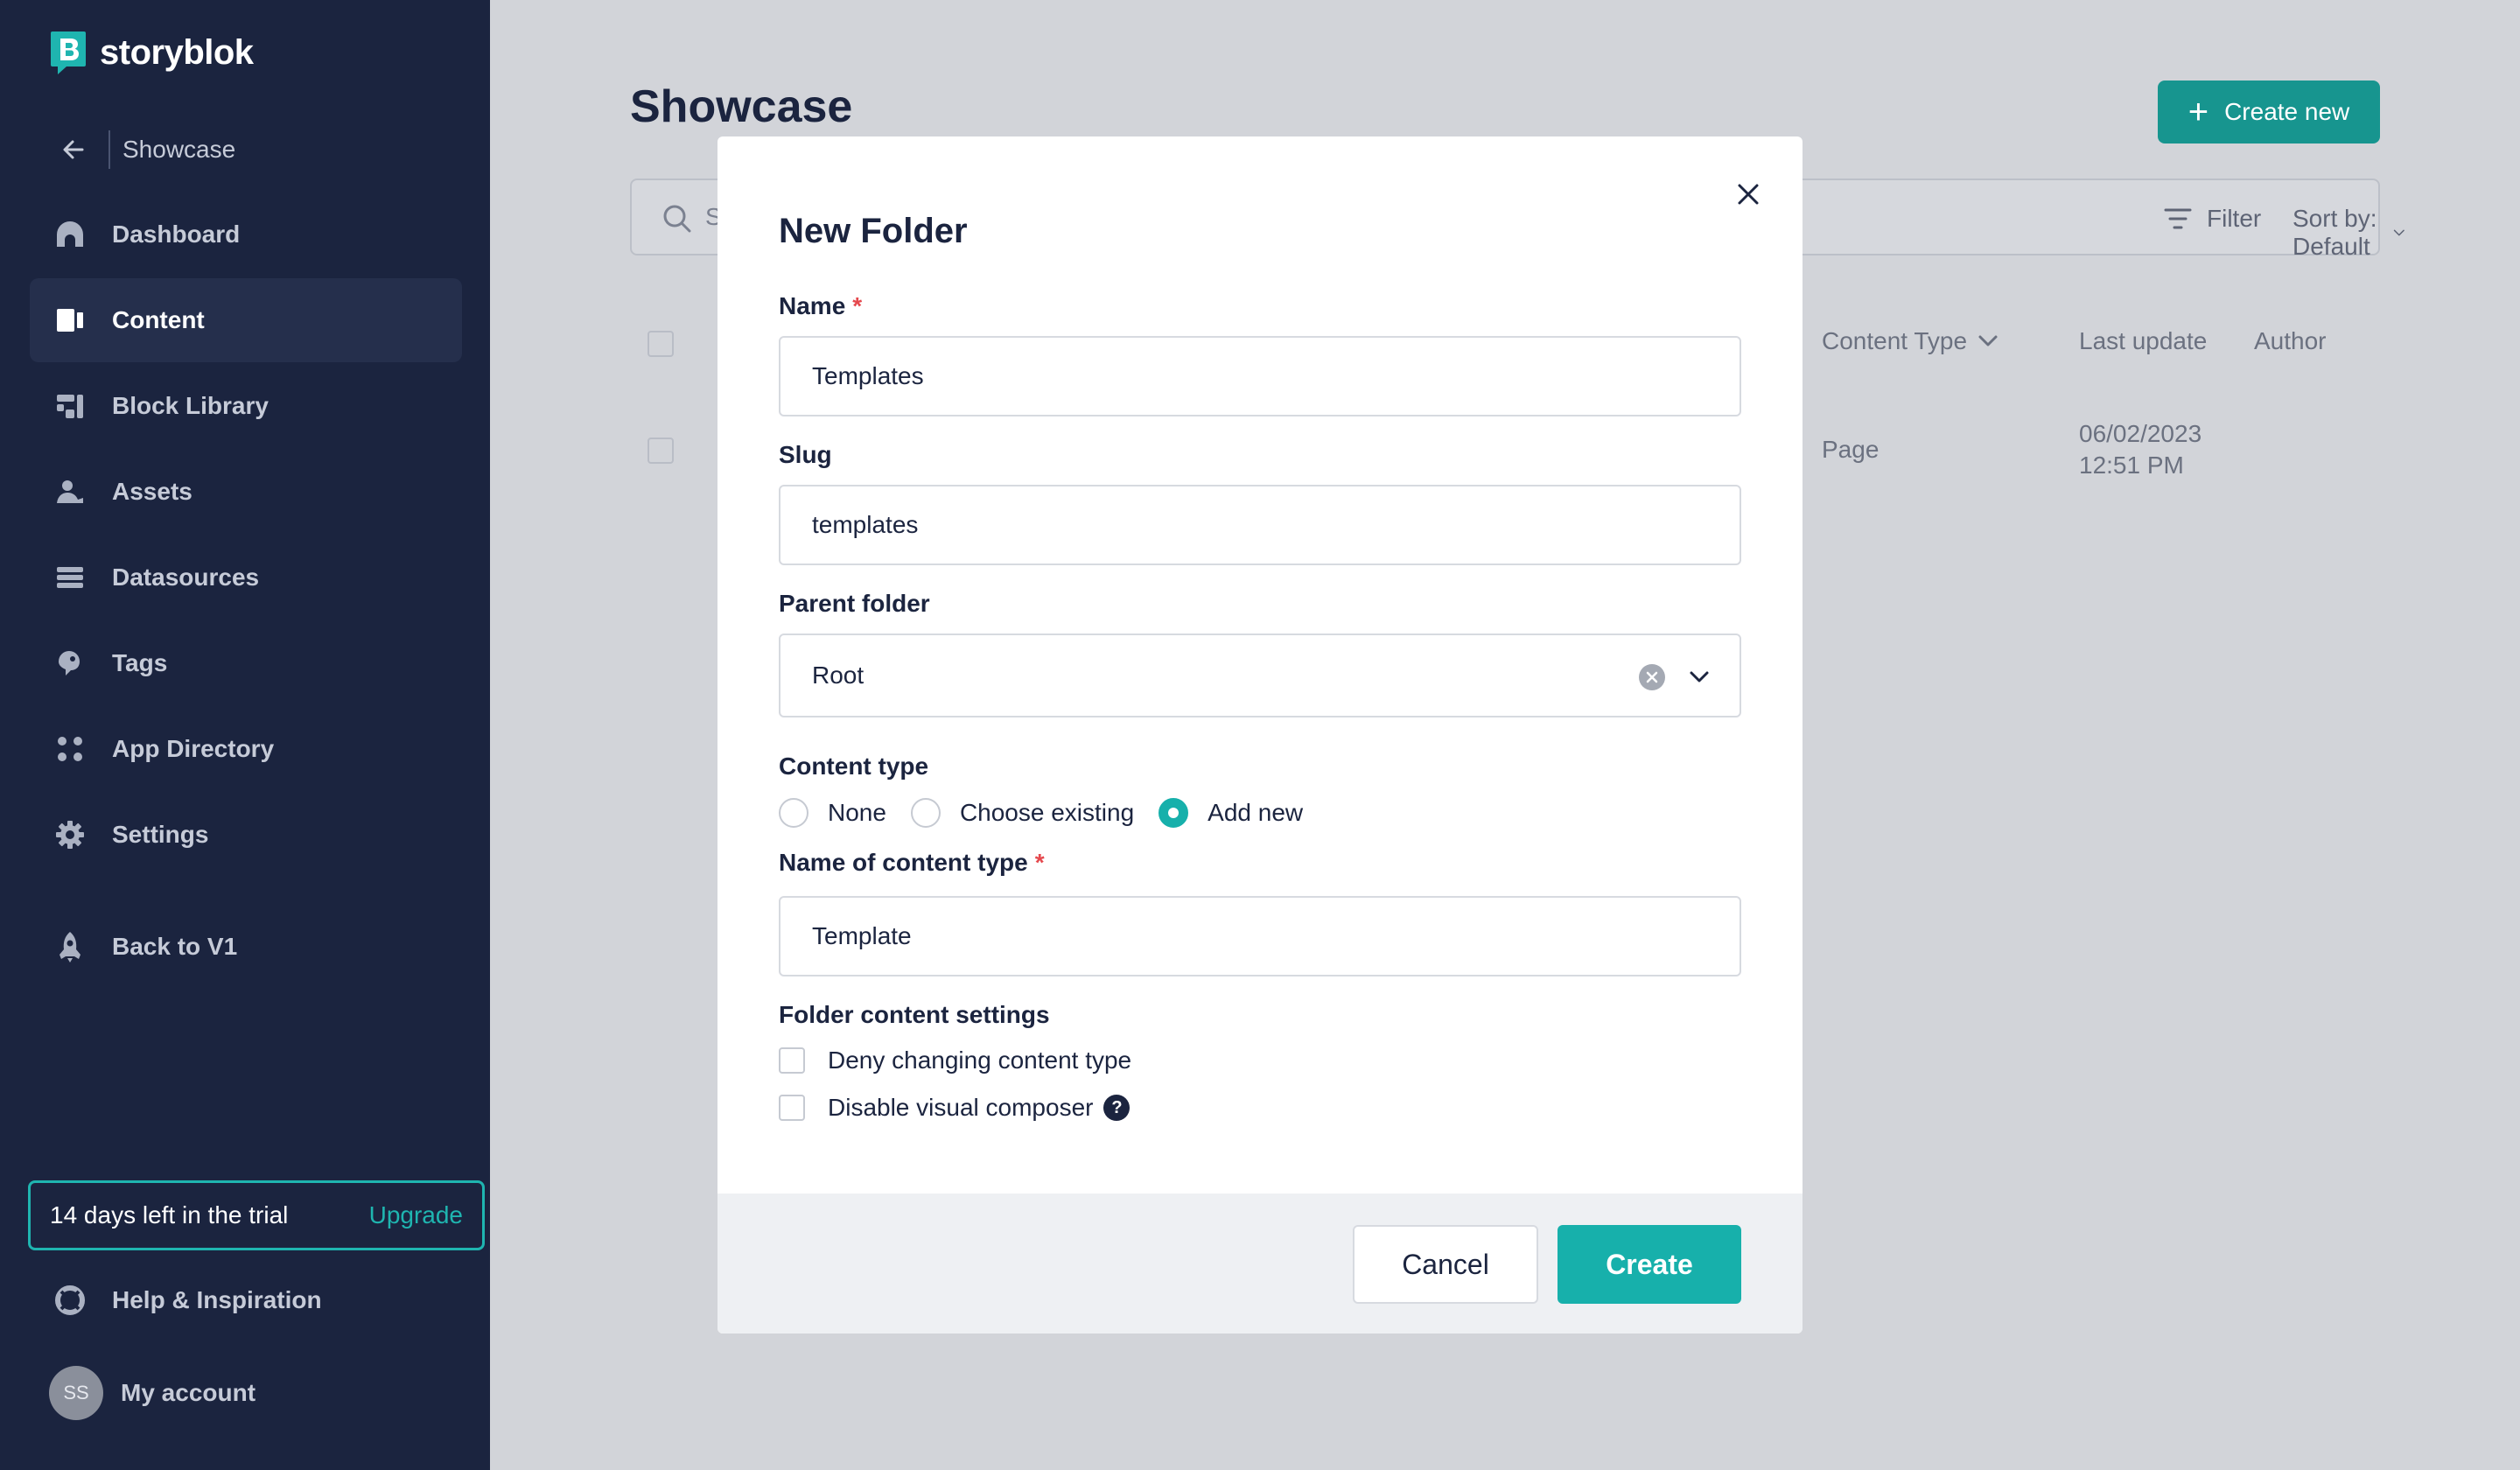 This screenshot has width=2520, height=1470. I want to click on divider, so click(109, 149).